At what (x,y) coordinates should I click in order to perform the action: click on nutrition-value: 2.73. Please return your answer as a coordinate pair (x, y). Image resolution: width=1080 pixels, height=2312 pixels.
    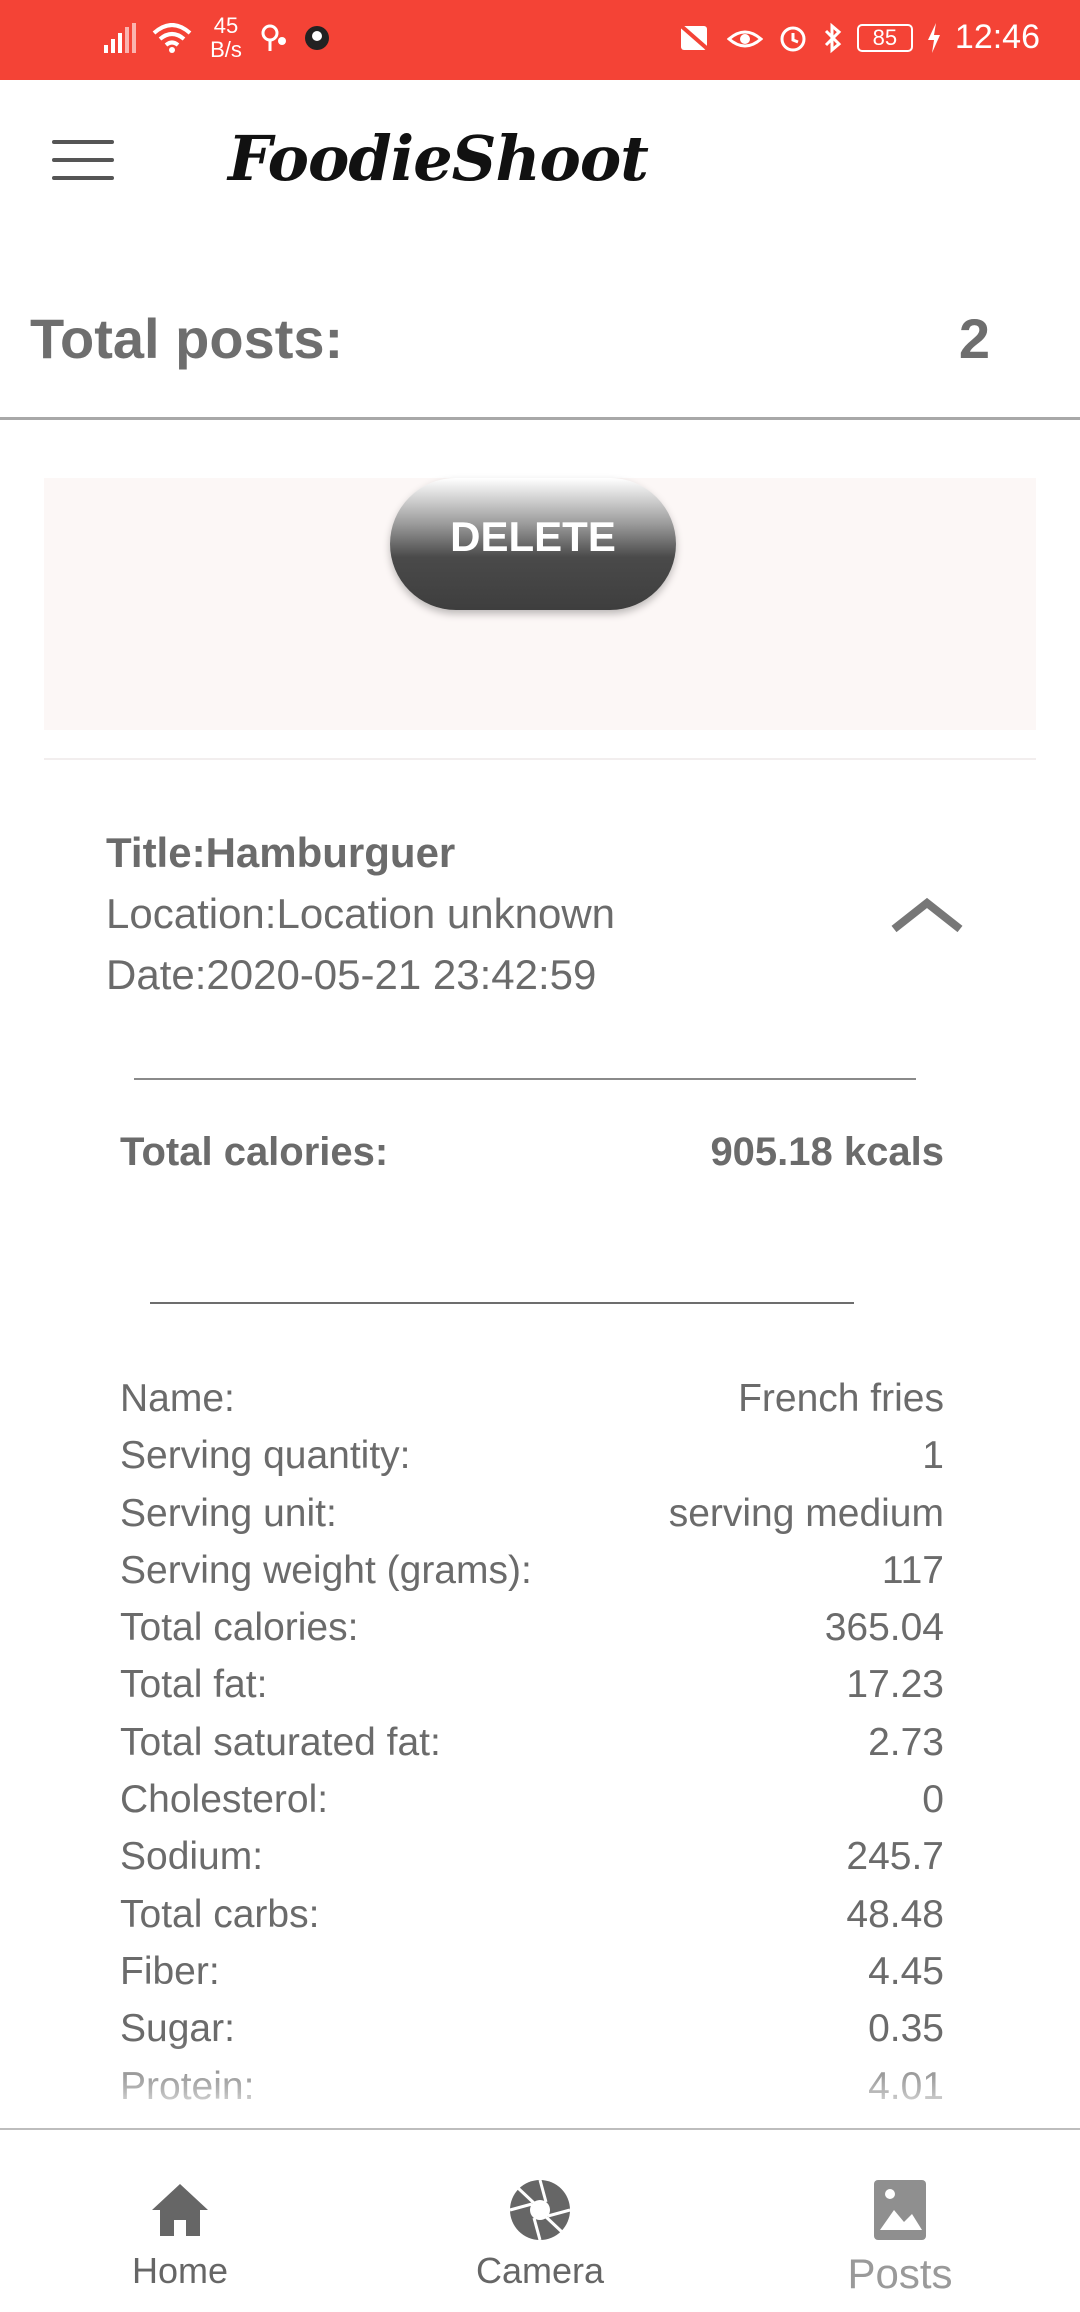
    Looking at the image, I should click on (906, 1742).